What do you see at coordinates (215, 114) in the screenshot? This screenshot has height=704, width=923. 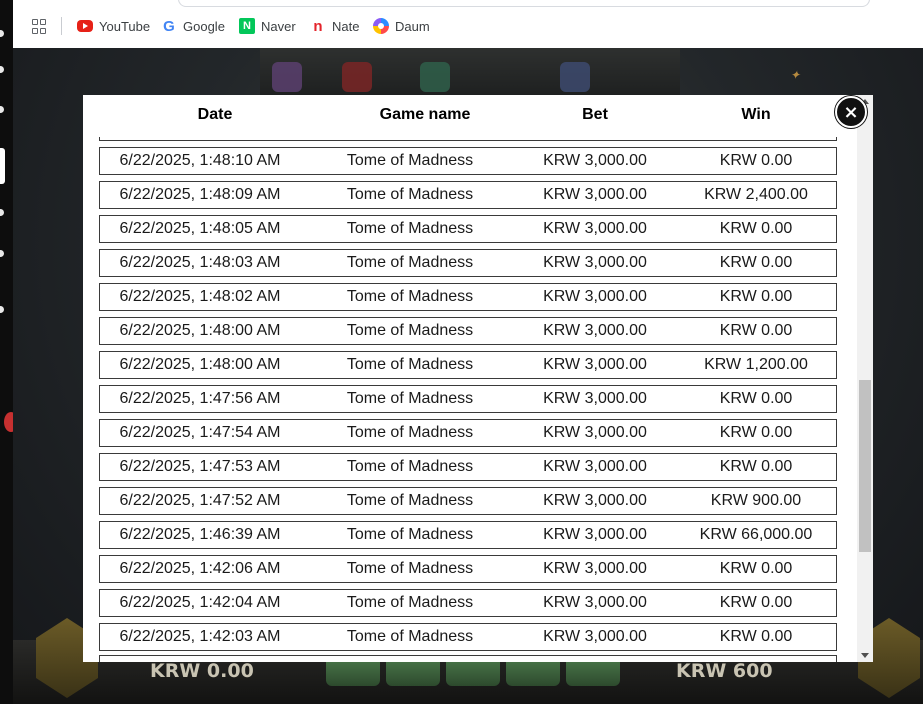 I see `column-header-date: Date` at bounding box center [215, 114].